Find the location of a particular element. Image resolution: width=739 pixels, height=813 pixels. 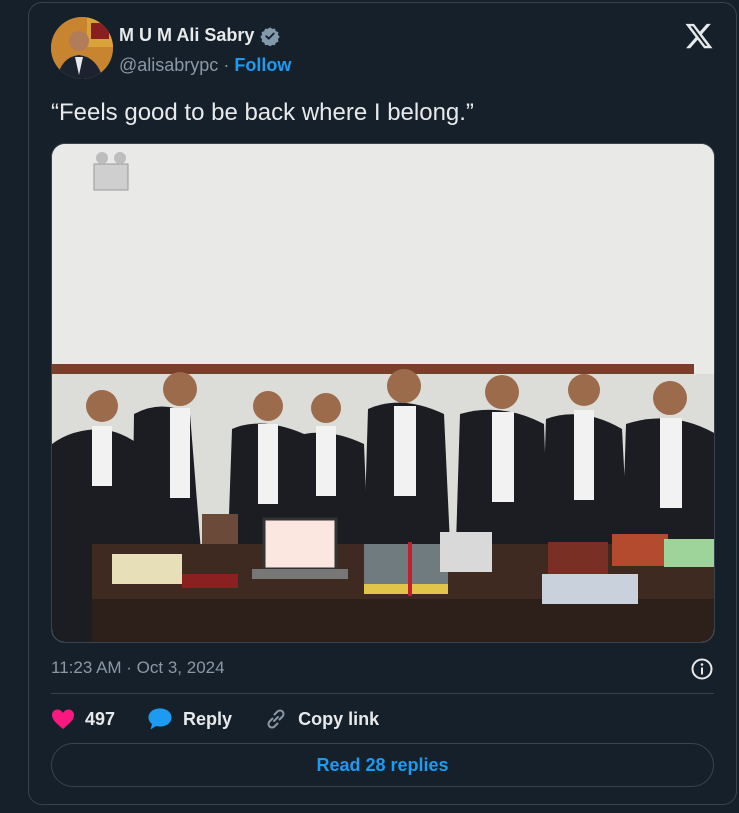

link-icon is located at coordinates (276, 719).